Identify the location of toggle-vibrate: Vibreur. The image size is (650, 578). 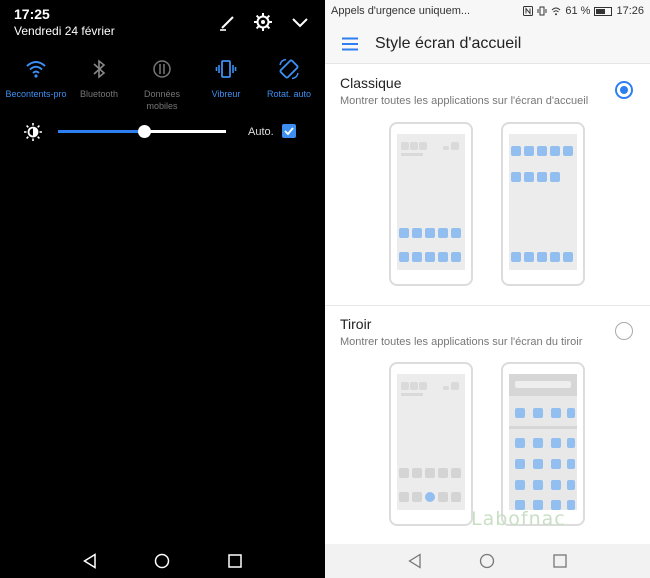
(226, 79).